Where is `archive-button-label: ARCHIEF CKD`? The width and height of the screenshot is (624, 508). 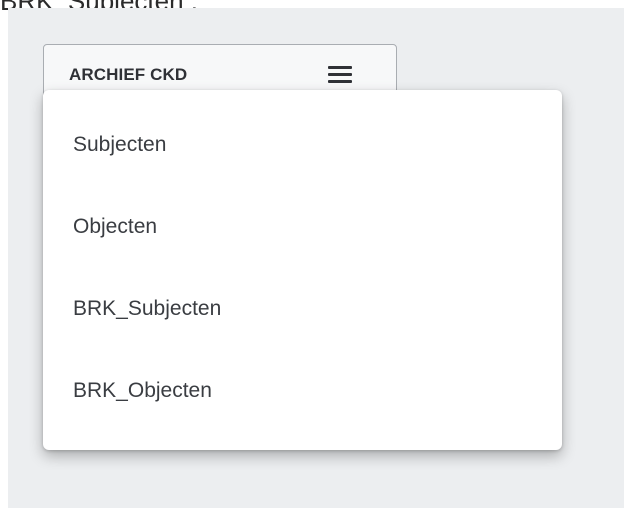 archive-button-label: ARCHIEF CKD is located at coordinates (128, 74).